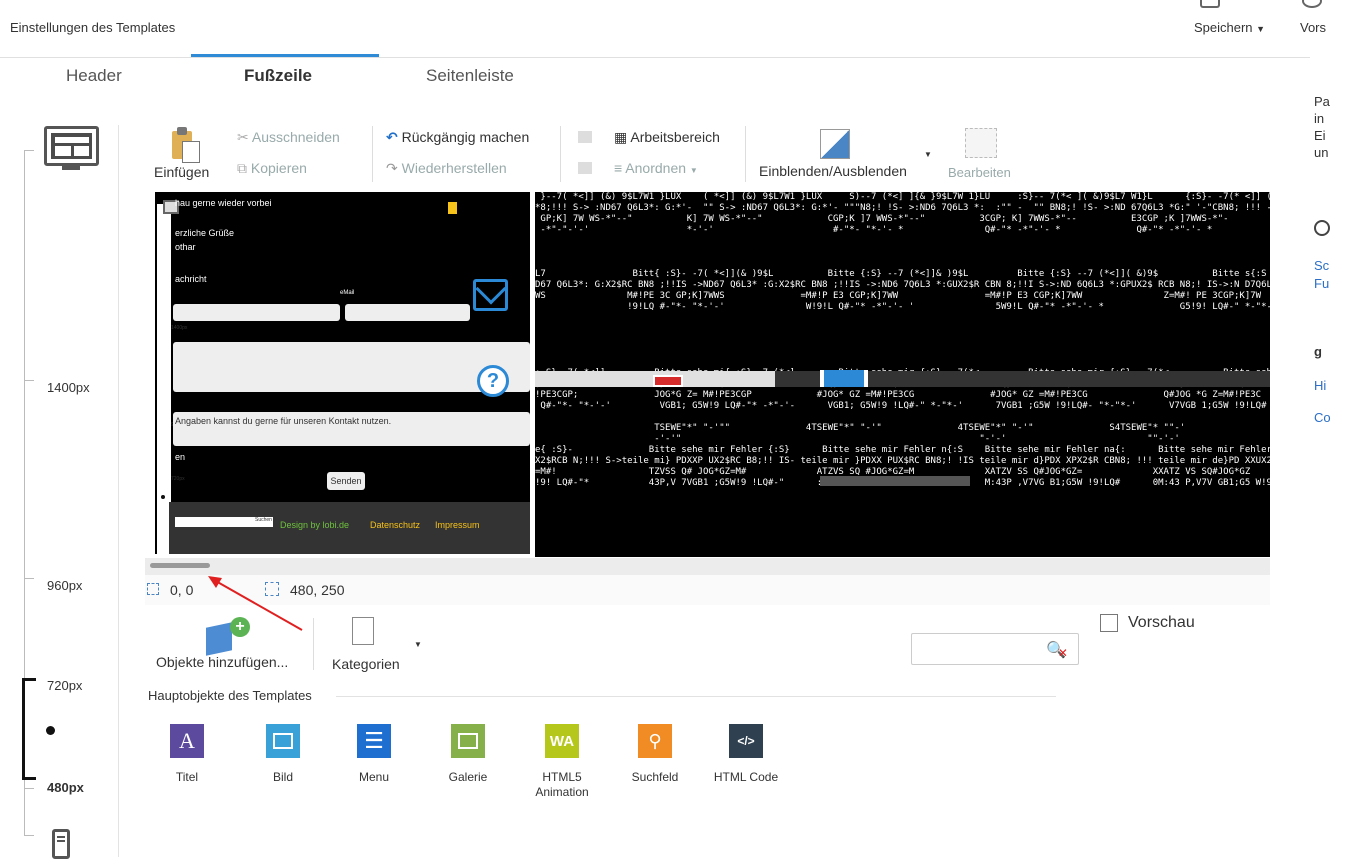  Describe the element at coordinates (857, 439) in the screenshot. I see `garbled-preview-line: -'-'" "-'-' ""-'-'` at that location.